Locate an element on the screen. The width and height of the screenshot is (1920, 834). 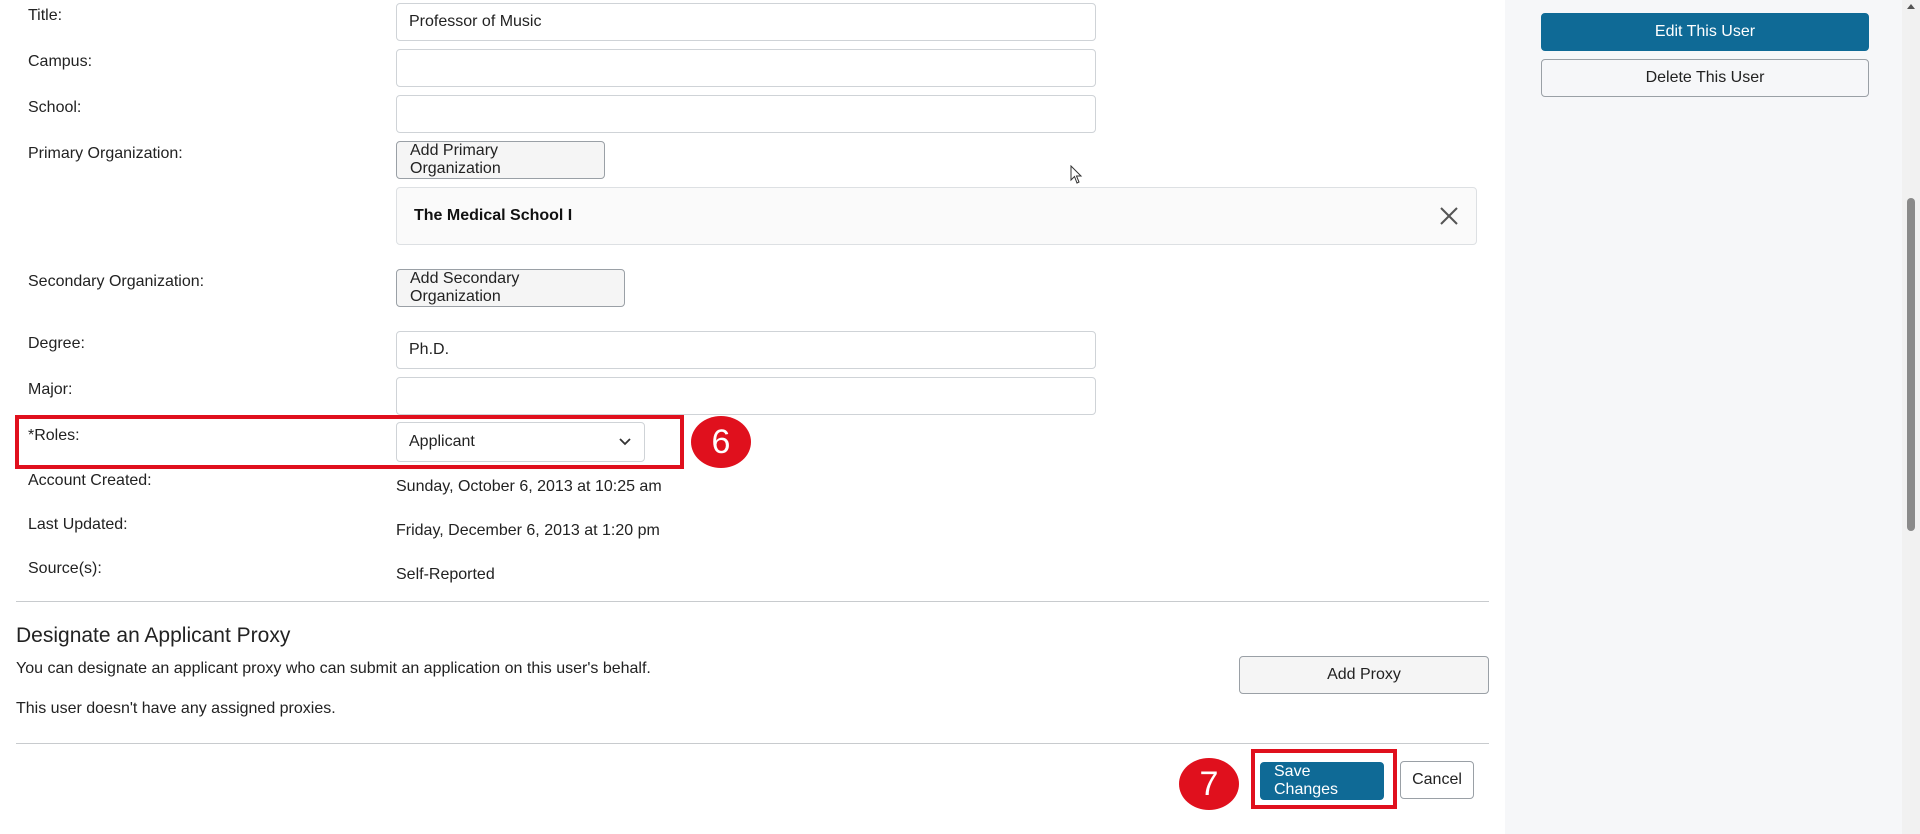
step-badge-roles: 6 is located at coordinates (721, 442).